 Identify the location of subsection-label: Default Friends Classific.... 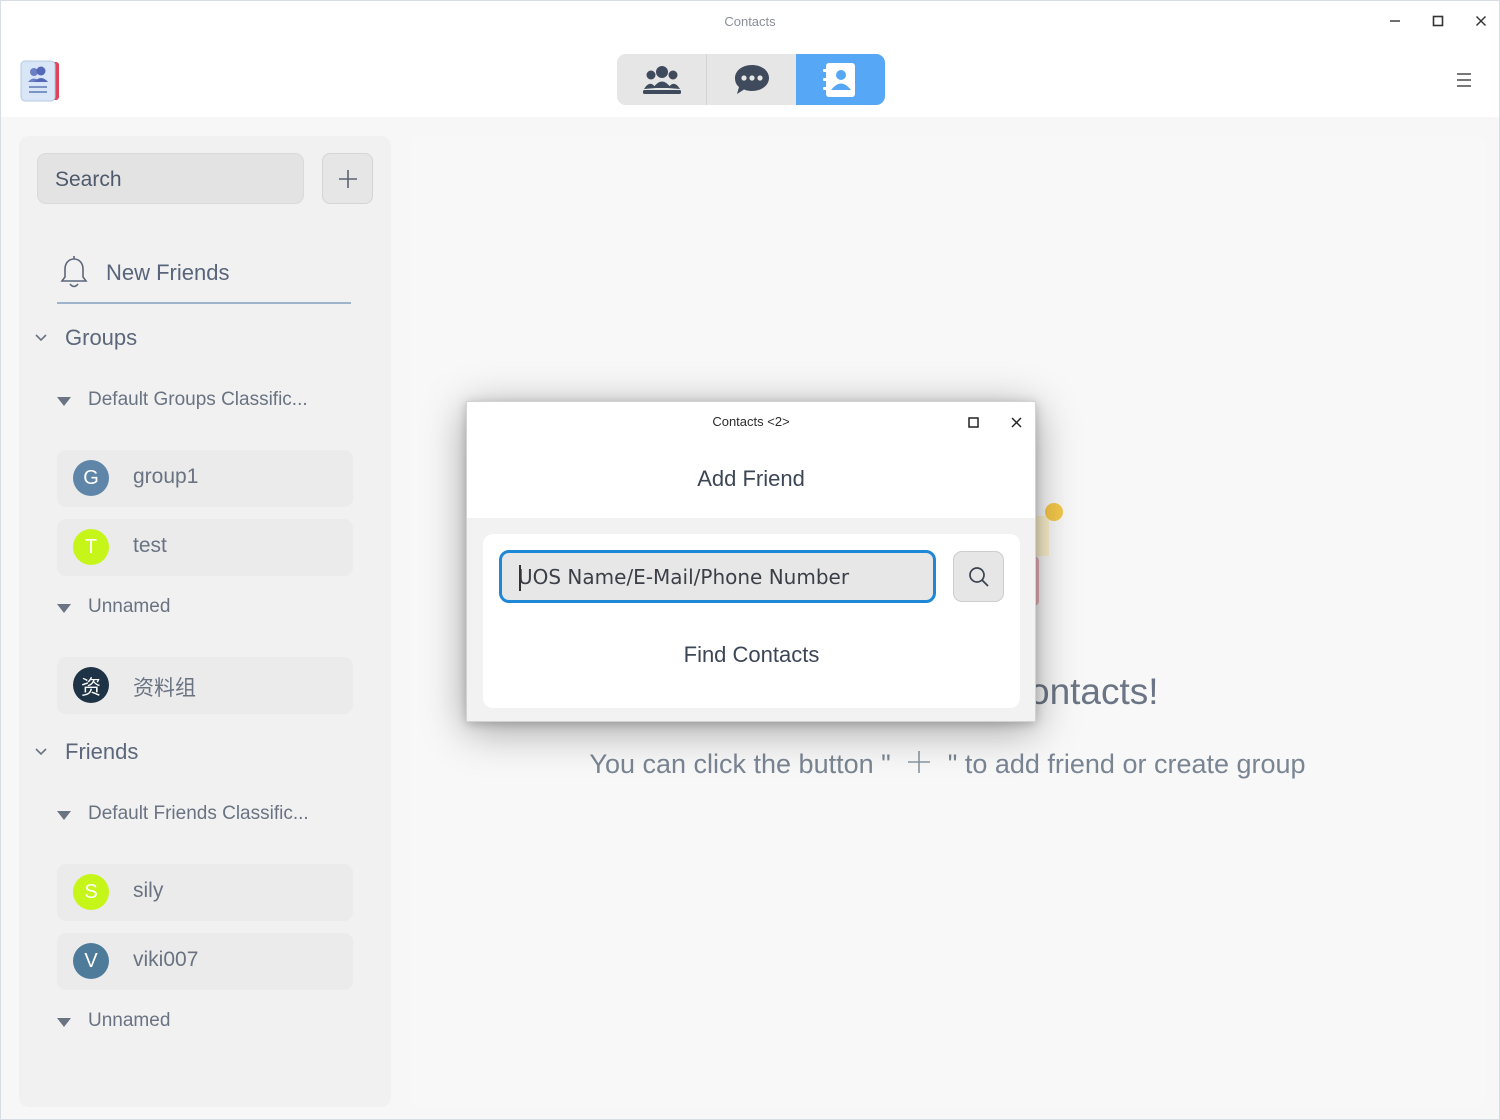
(198, 813).